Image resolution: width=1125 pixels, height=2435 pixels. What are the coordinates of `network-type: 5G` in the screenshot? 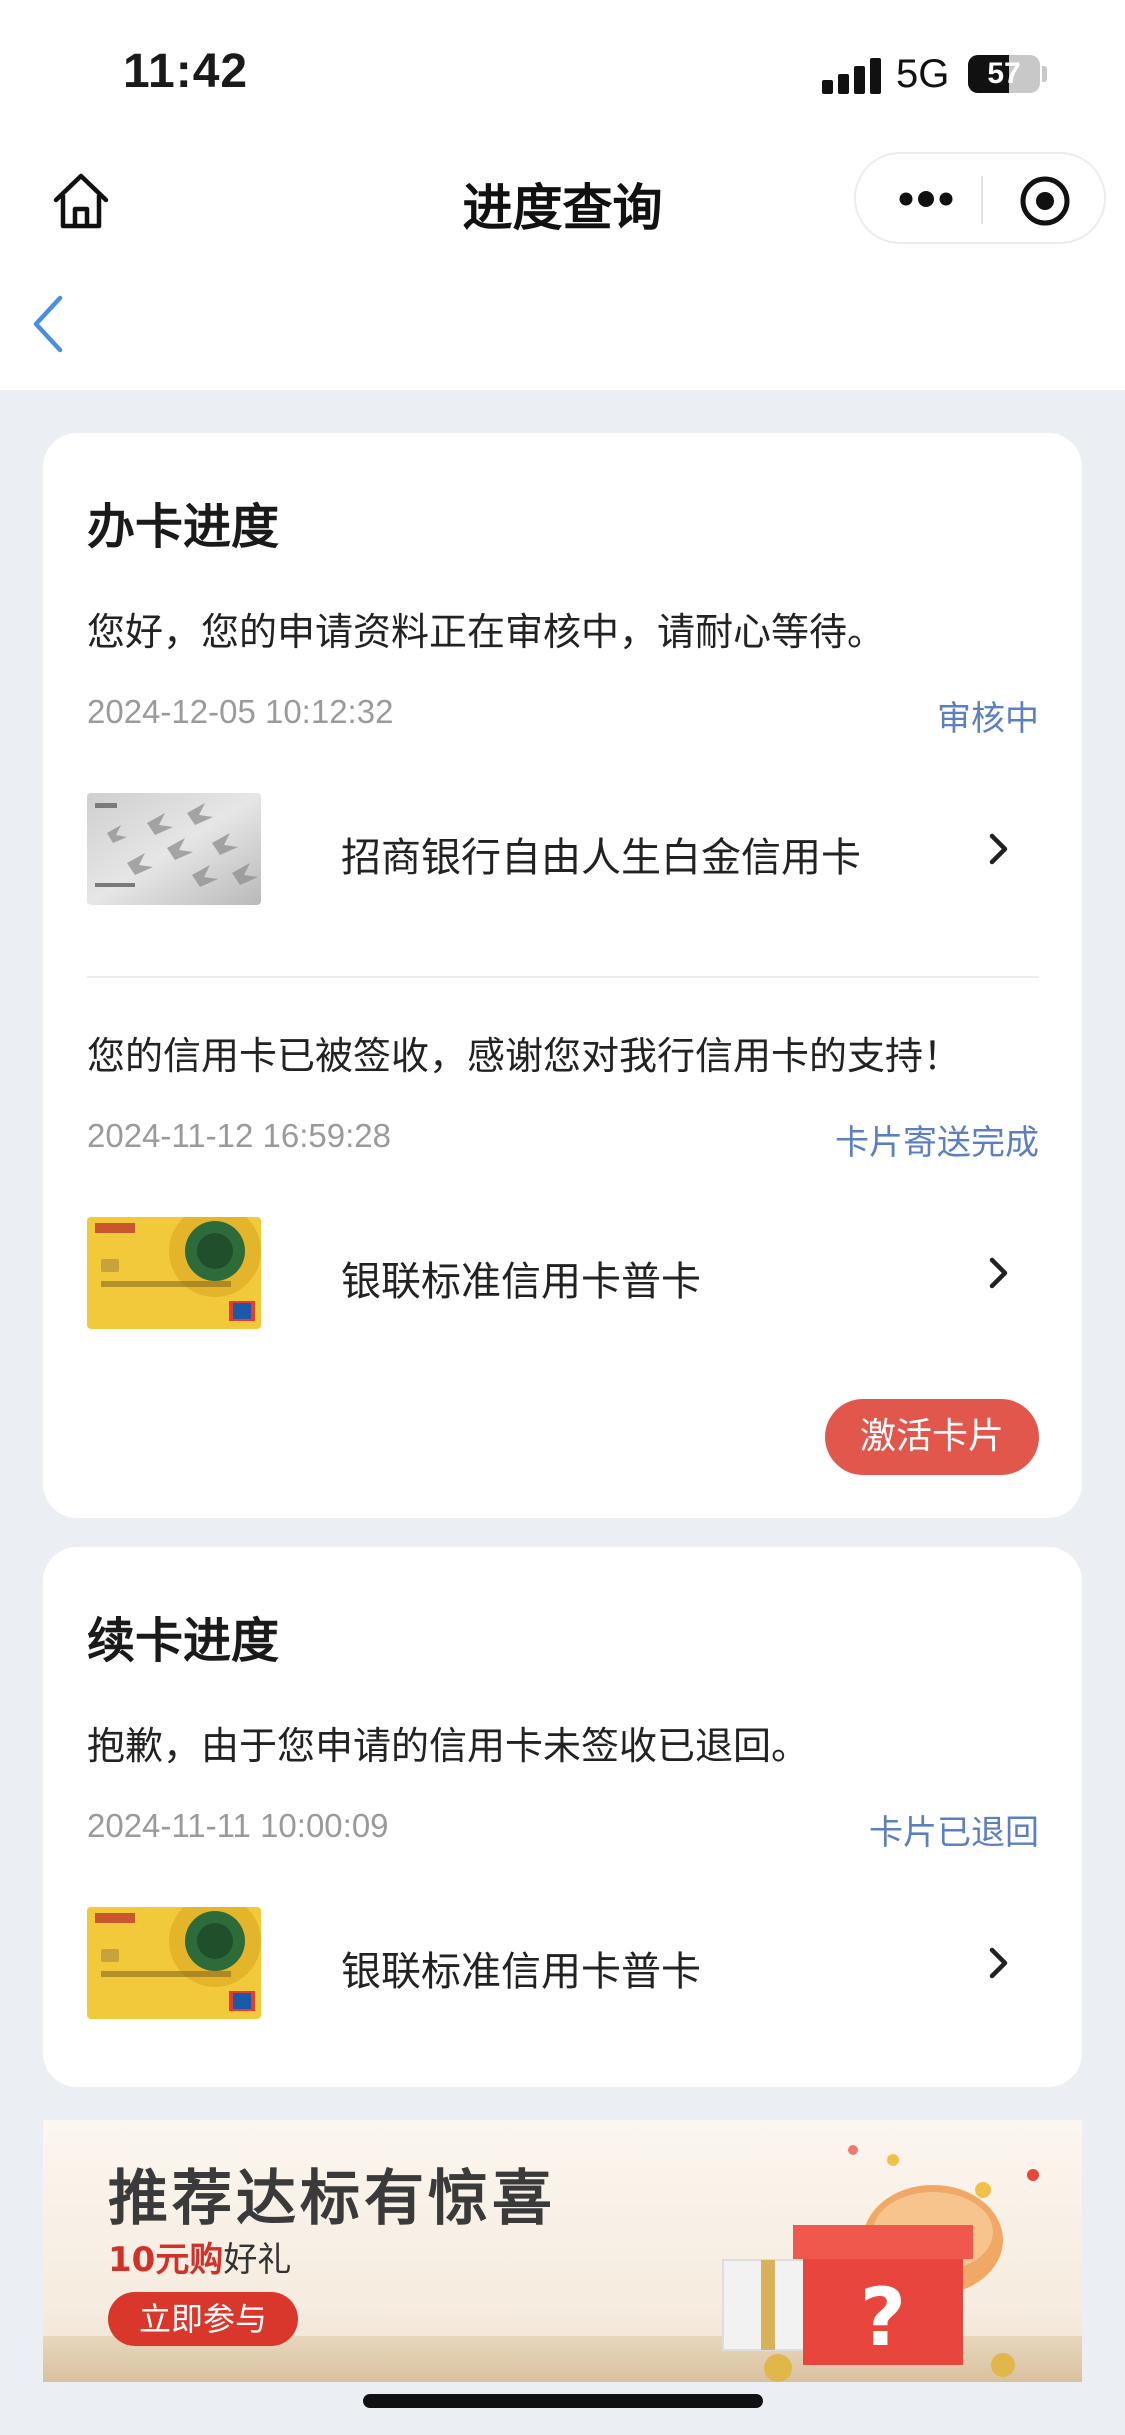 It's located at (923, 74).